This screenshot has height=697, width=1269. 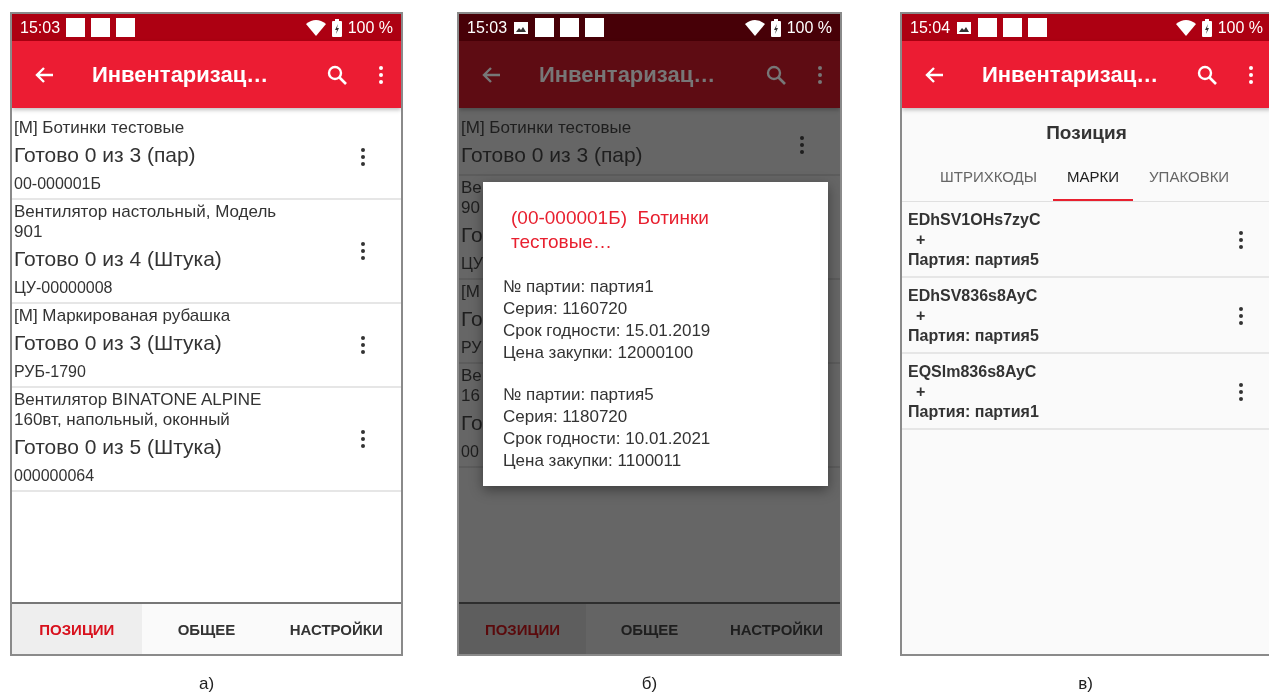 I want to click on item-name: [М] Маркированая рубашка, so click(x=122, y=316).